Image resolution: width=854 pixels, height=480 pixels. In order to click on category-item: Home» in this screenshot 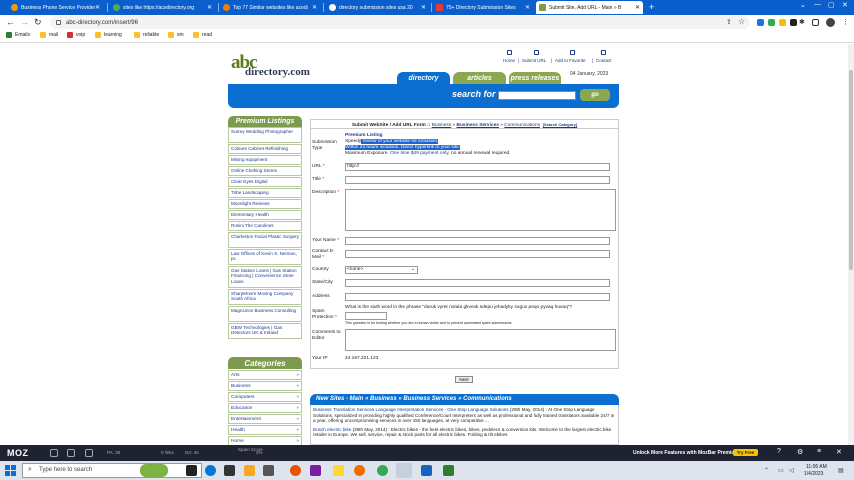, I will do `click(265, 440)`.